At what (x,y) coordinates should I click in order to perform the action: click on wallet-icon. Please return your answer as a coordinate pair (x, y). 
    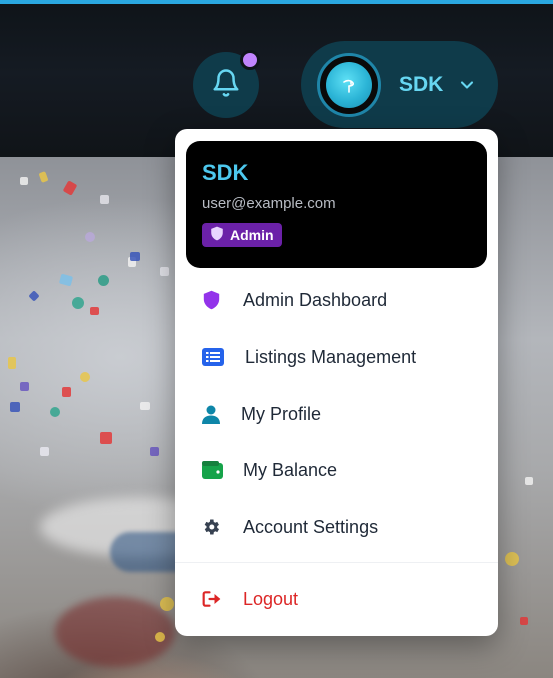
    Looking at the image, I should click on (212, 470).